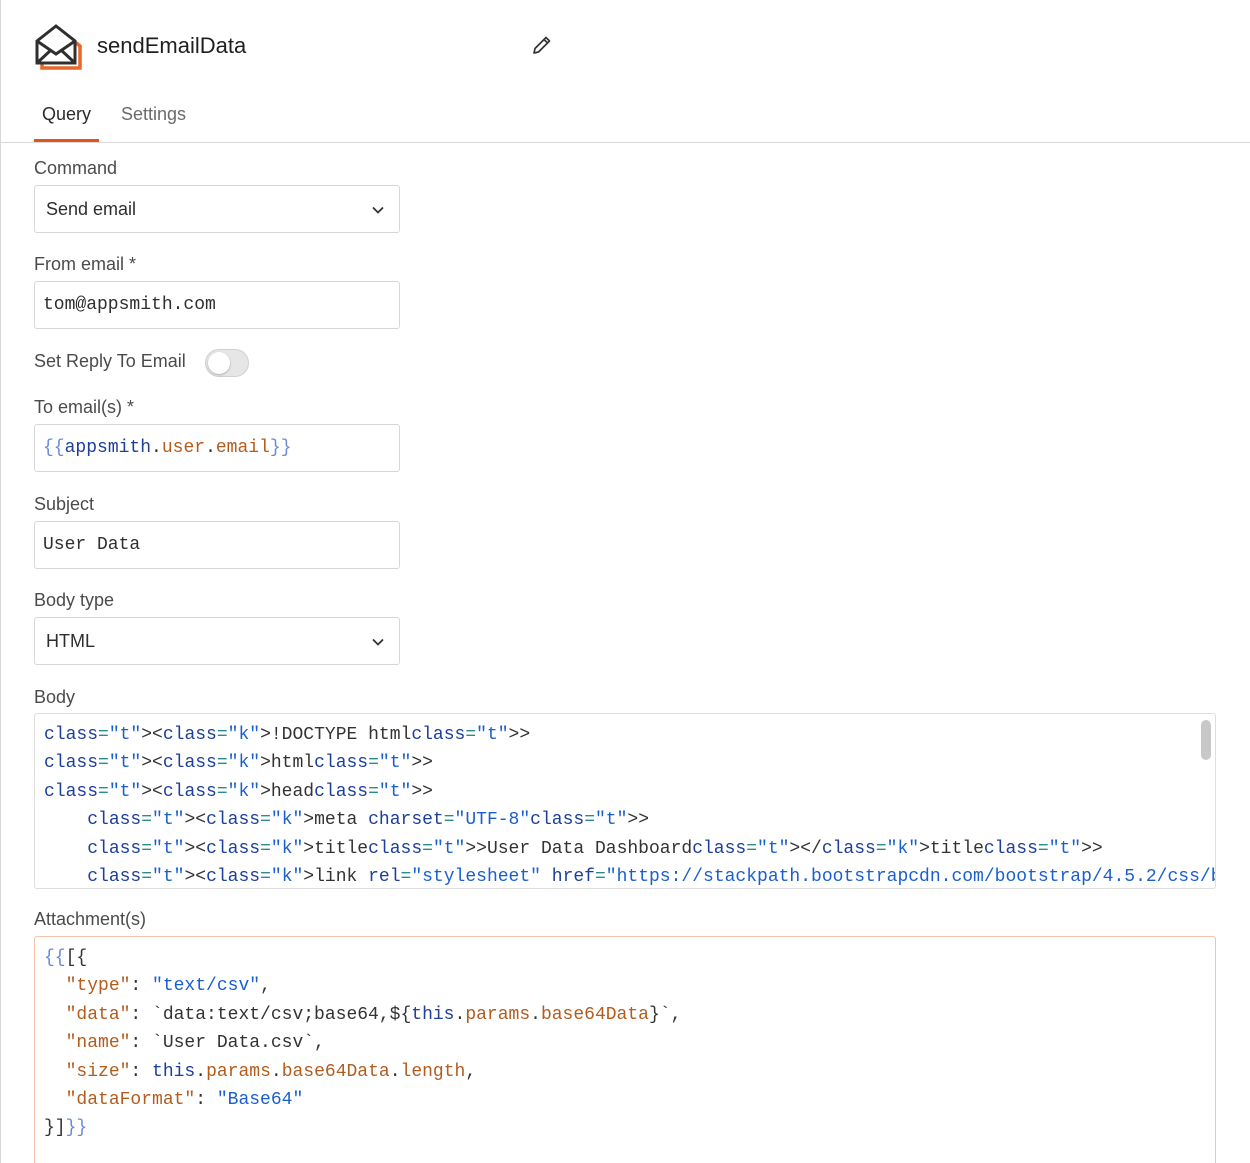 This screenshot has height=1163, width=1250. Describe the element at coordinates (167, 448) in the screenshot. I see `to-email-value: {{appsmith.user.email}}` at that location.